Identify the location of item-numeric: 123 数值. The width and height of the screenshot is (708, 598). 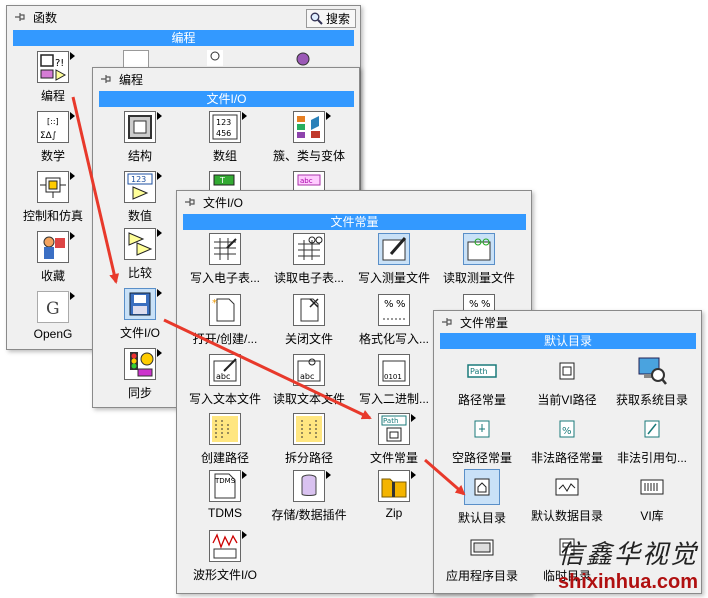
(140, 197).